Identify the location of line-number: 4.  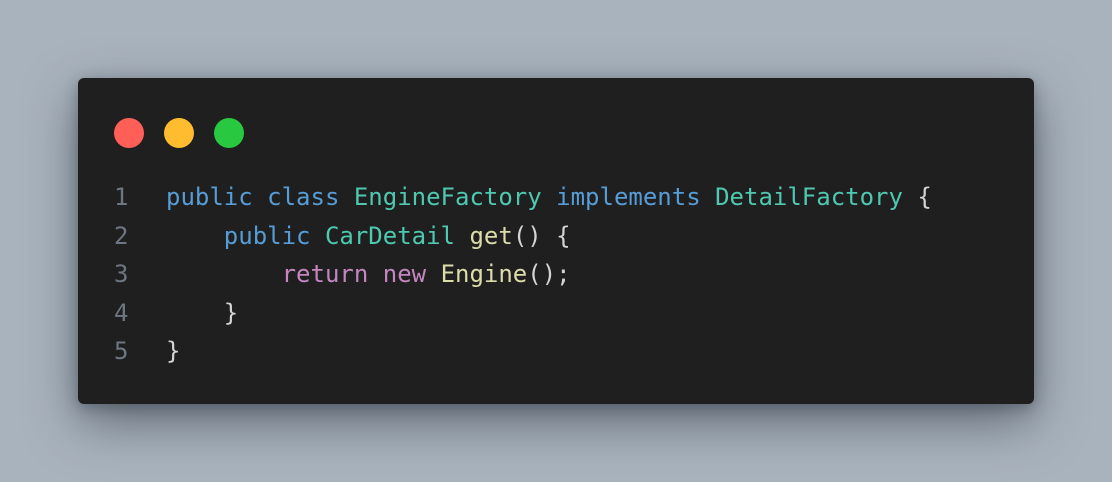
(121, 312).